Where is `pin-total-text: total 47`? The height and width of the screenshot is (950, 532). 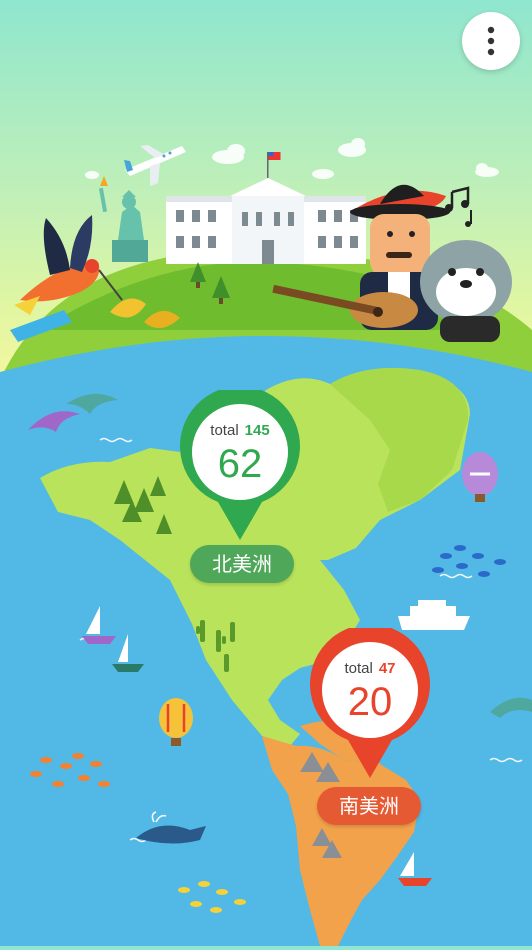 pin-total-text: total 47 is located at coordinates (370, 668).